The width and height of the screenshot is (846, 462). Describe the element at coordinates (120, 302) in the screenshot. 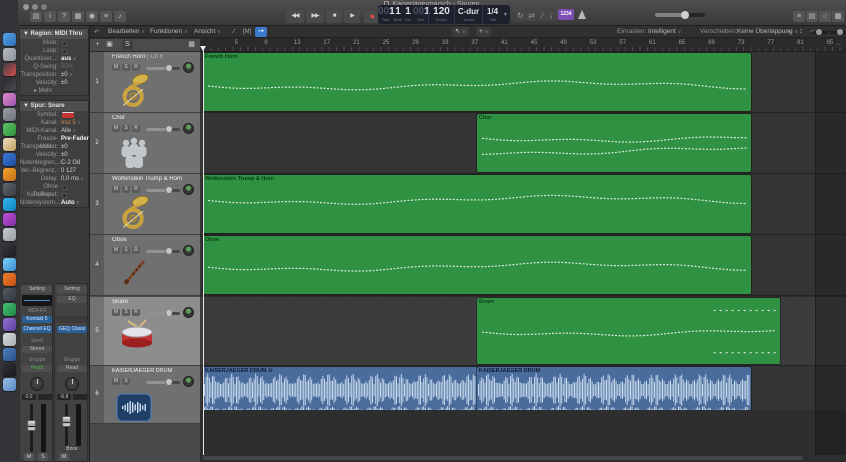

I see `track-name: Snare` at that location.